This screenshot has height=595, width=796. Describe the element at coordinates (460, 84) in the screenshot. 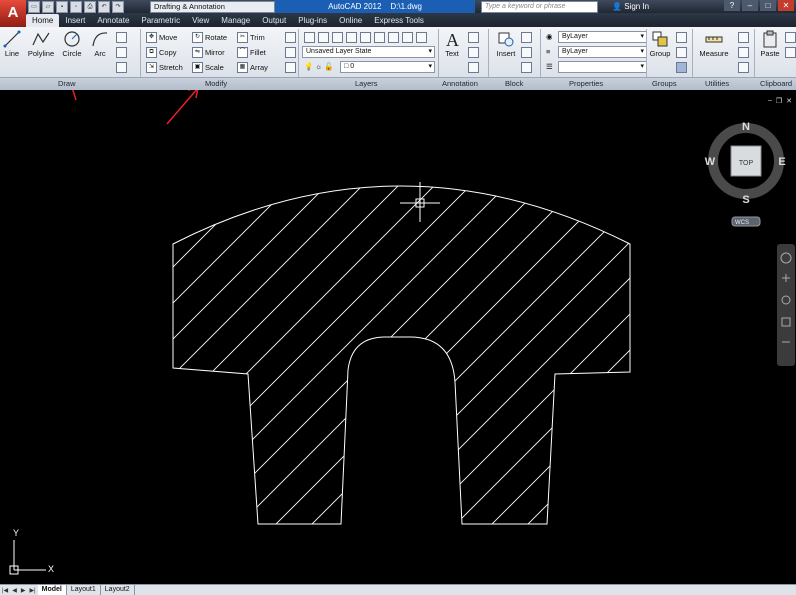

I see `annotation-panel-title: Annotation` at that location.